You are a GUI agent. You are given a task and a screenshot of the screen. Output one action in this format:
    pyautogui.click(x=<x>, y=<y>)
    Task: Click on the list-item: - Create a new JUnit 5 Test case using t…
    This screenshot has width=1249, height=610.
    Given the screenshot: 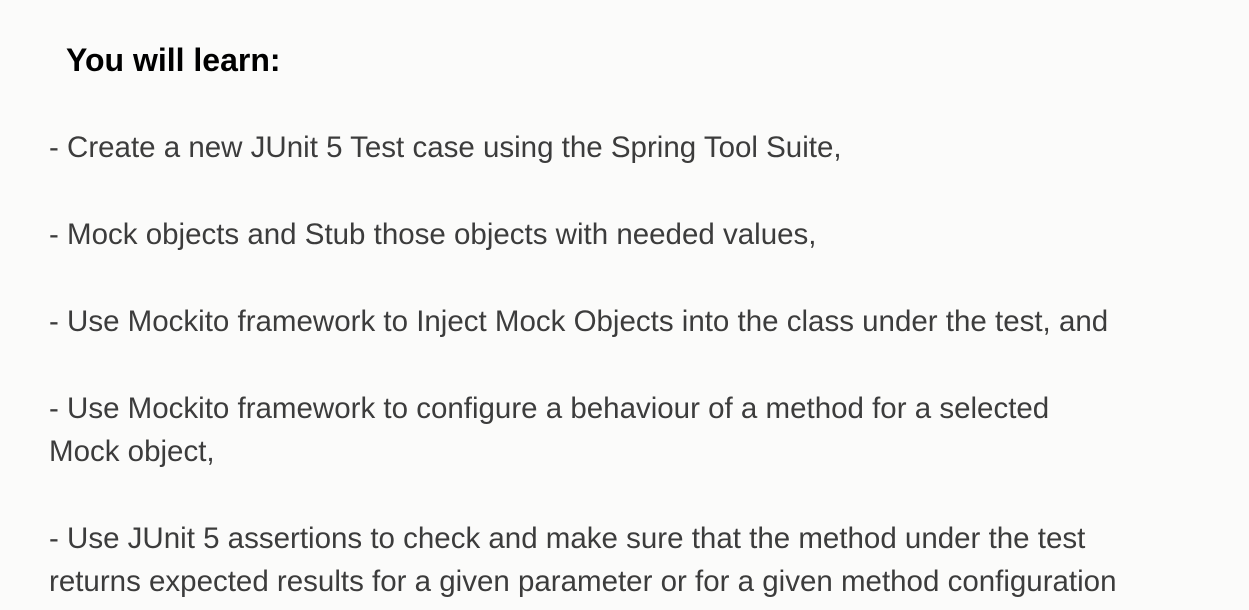 What is the action you would take?
    pyautogui.click(x=445, y=147)
    